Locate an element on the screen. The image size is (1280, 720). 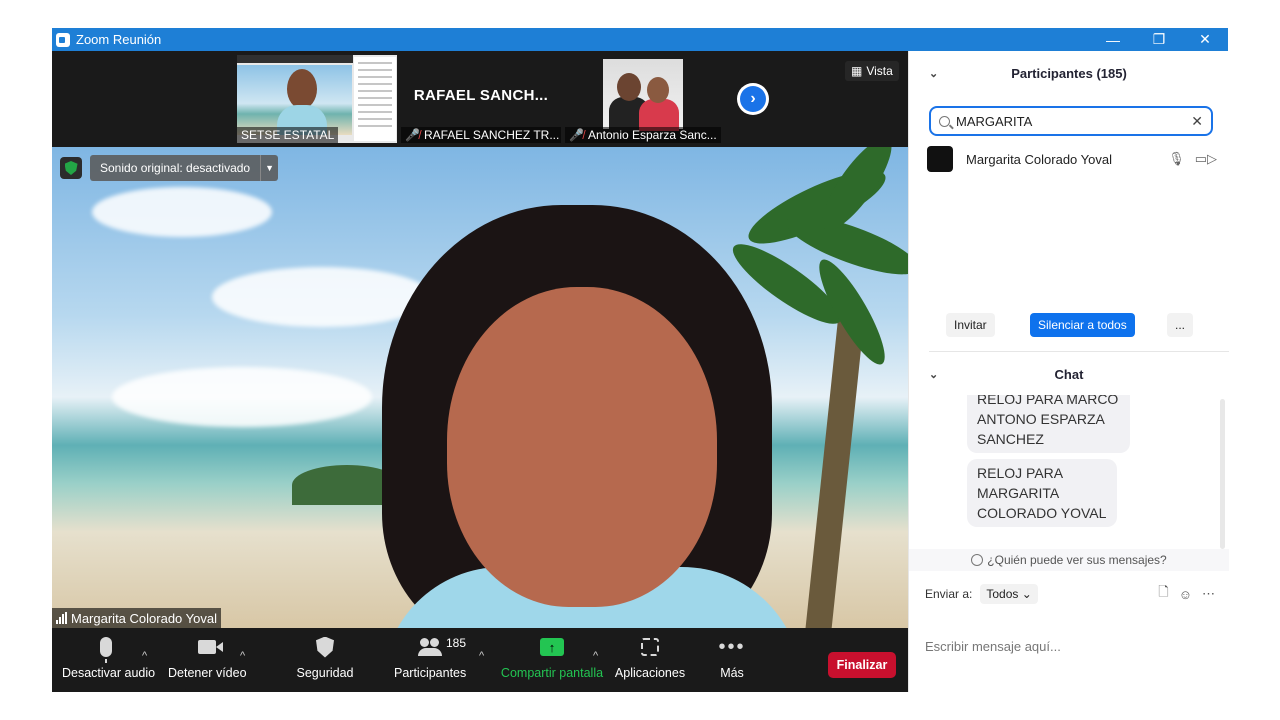
chevron-down-icon: ▼ is located at coordinates (269, 168).